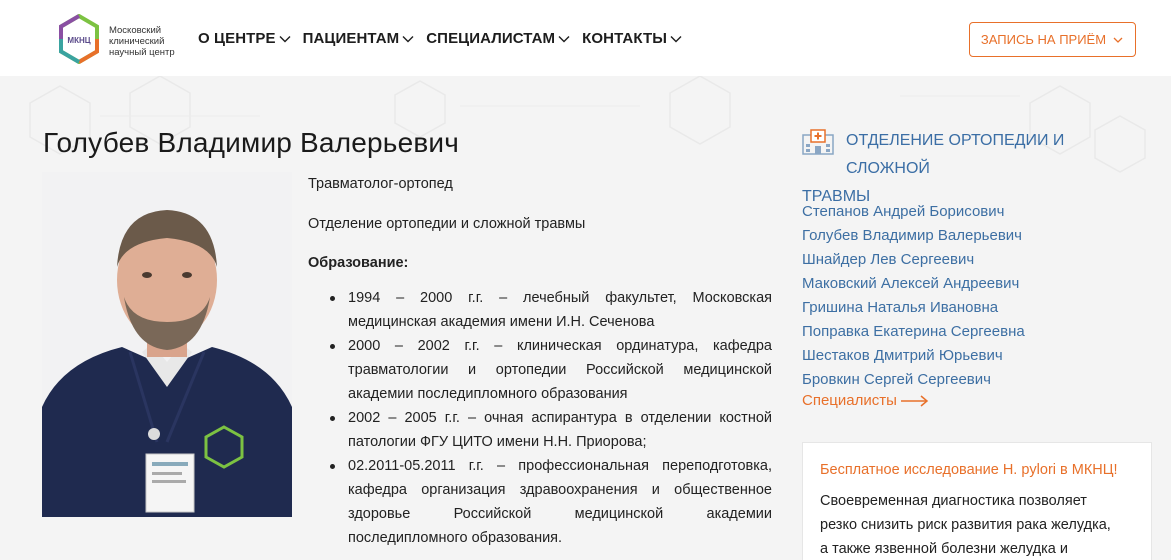 This screenshot has width=1171, height=560. I want to click on hospital-icon, so click(818, 142).